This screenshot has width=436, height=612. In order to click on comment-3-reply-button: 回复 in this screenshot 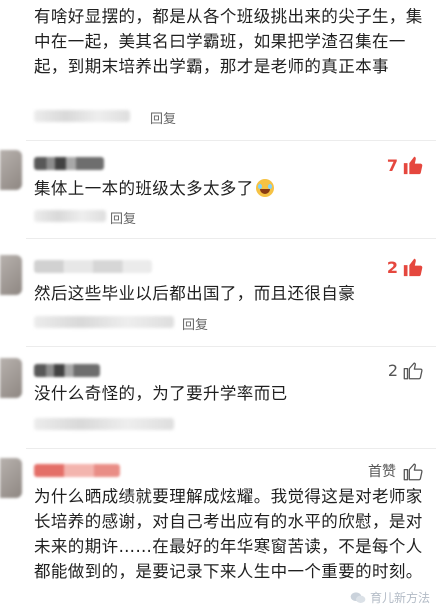, I will do `click(195, 323)`.